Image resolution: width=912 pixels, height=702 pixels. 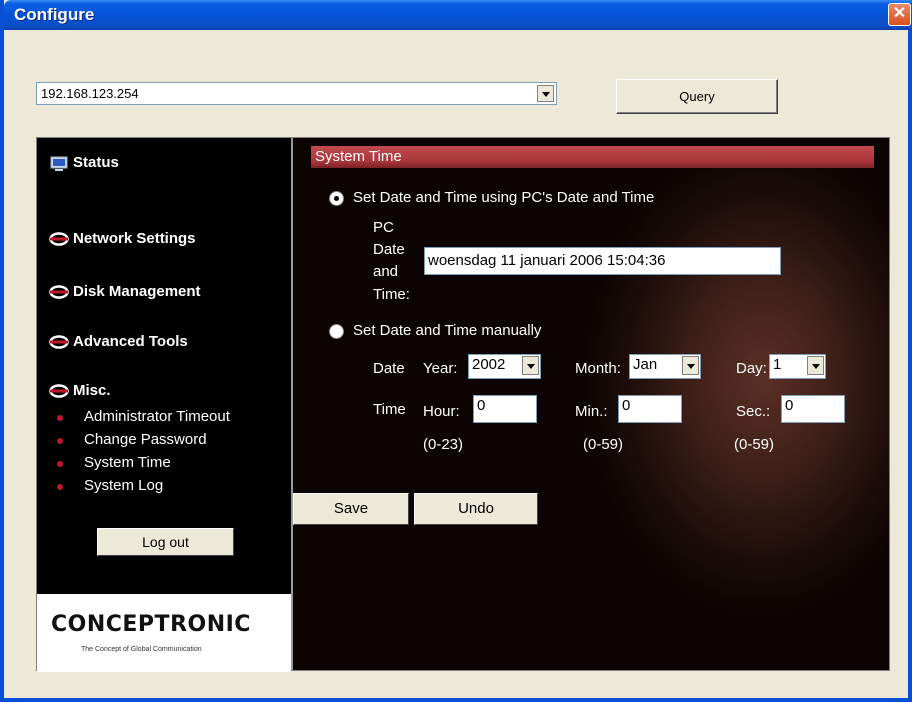 I want to click on status-label: Status, so click(x=96, y=162).